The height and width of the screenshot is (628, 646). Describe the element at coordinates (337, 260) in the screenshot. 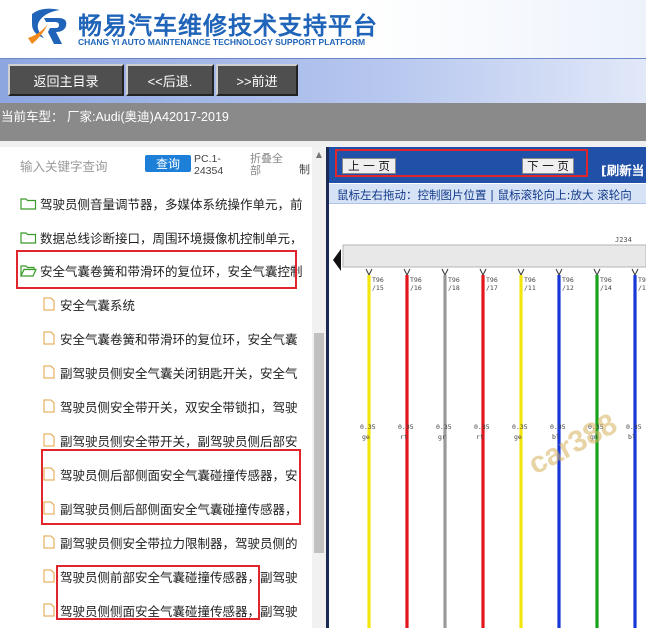

I see `pan-left-arrow-icon` at that location.